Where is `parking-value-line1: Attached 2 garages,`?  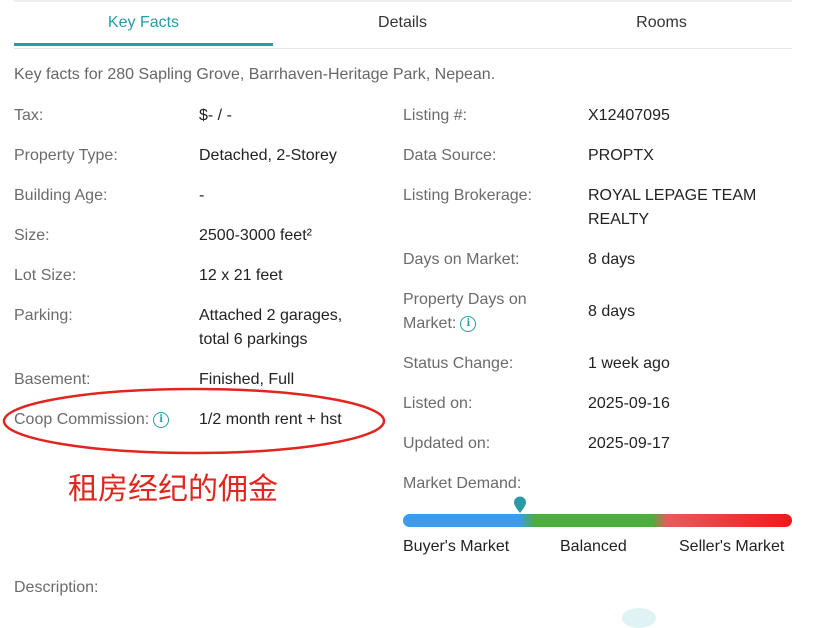
parking-value-line1: Attached 2 garages, is located at coordinates (271, 315).